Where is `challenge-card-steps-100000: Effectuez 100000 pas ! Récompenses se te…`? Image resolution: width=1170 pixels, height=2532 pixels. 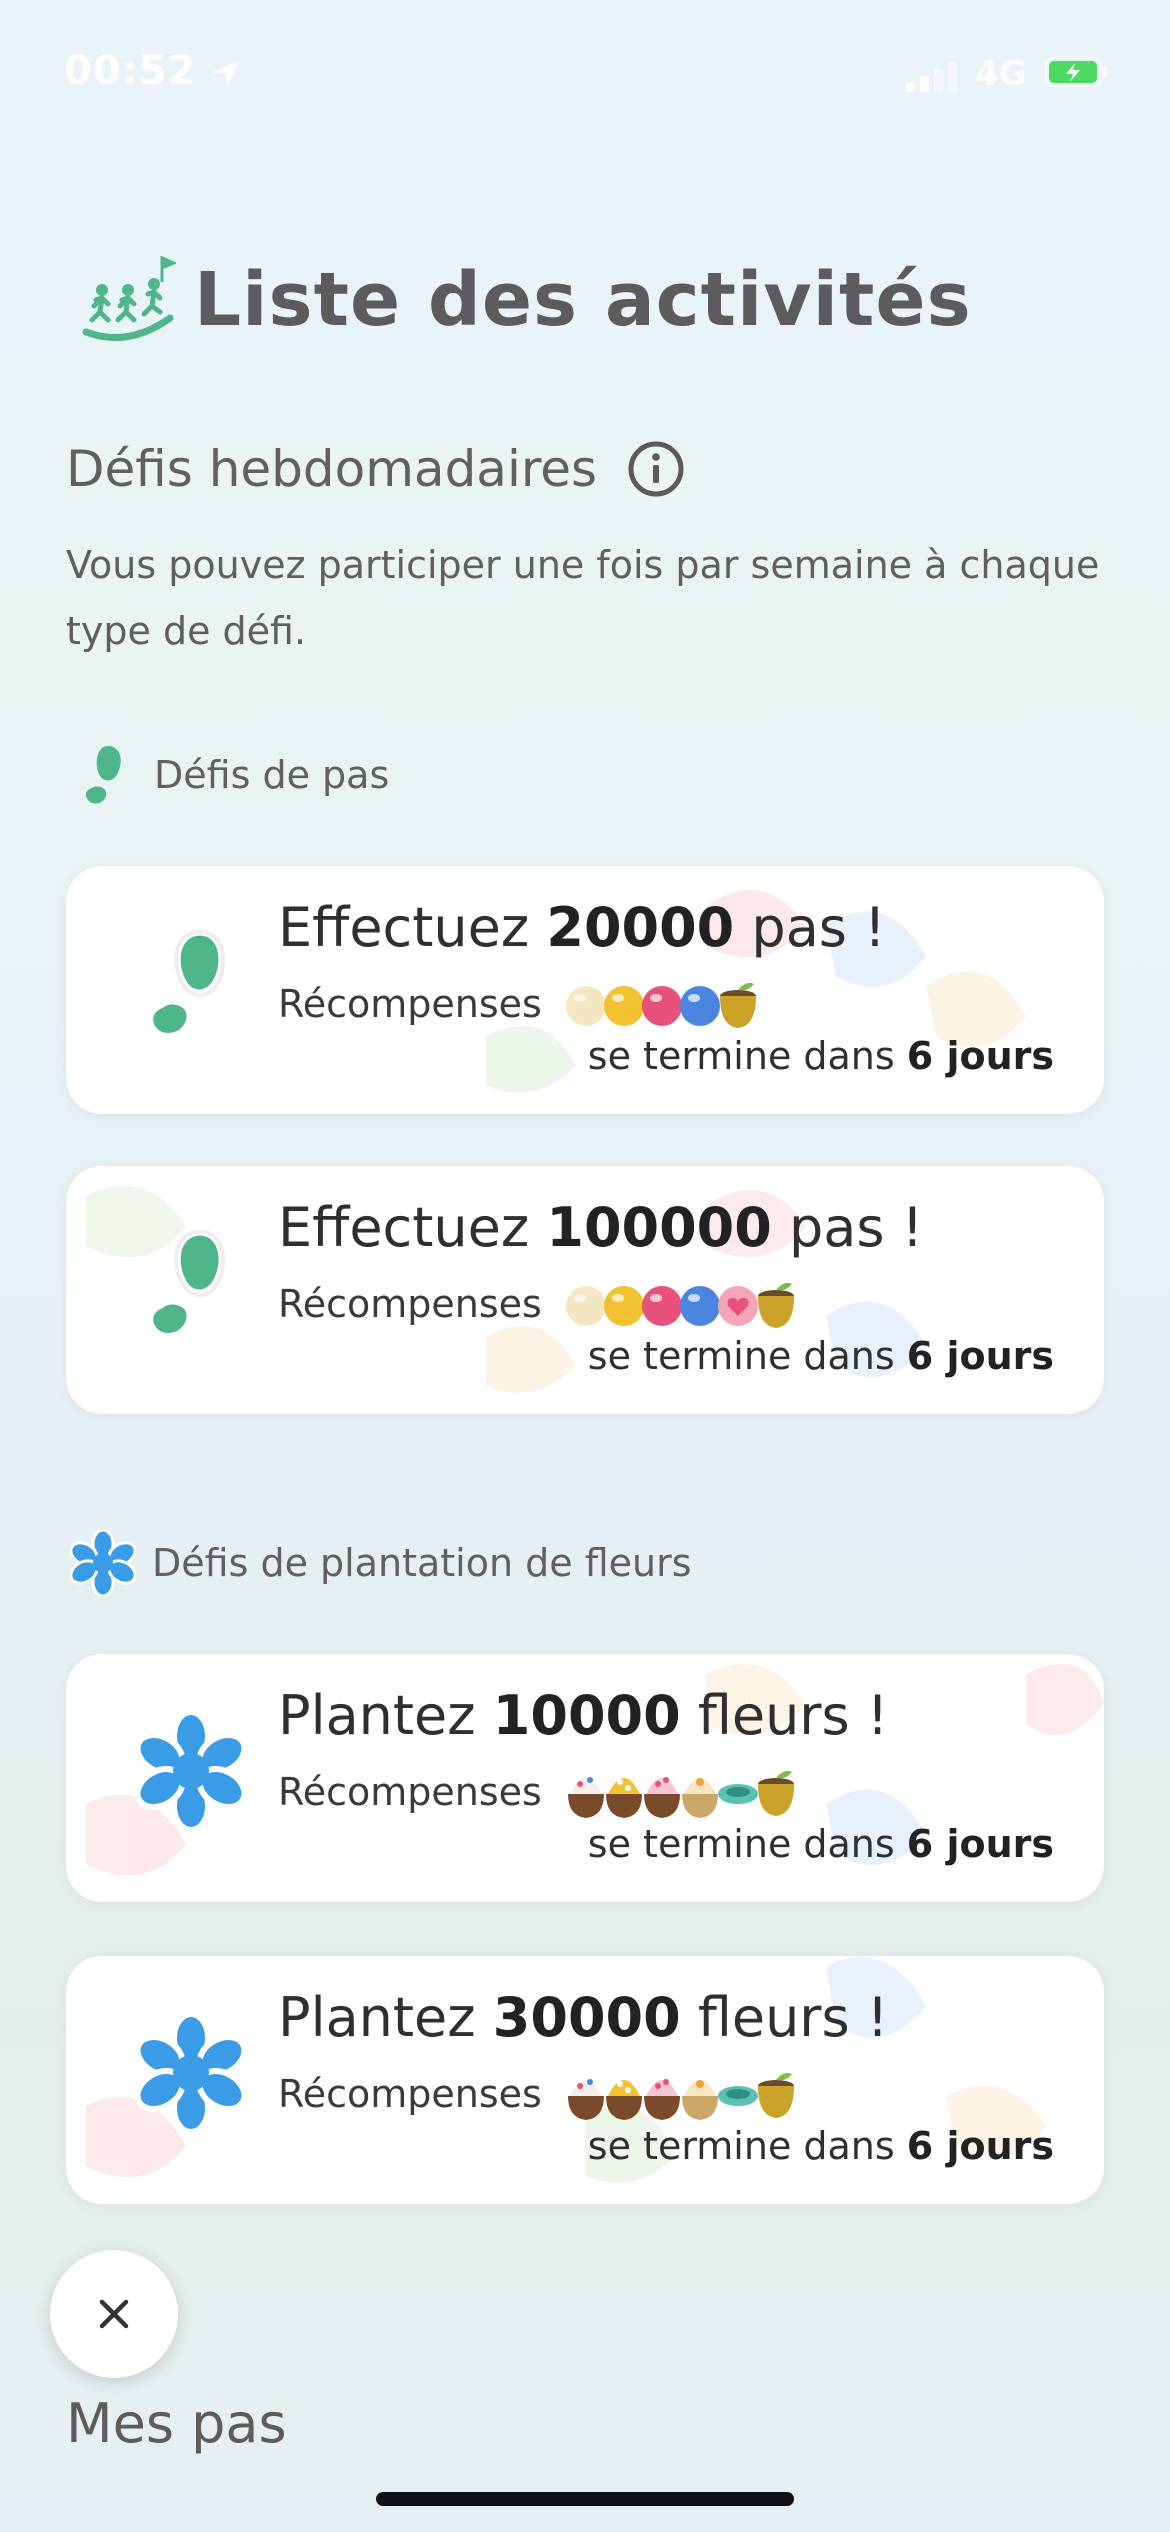
challenge-card-steps-100000: Effectuez 100000 pas ! Récompenses se te… is located at coordinates (585, 1290).